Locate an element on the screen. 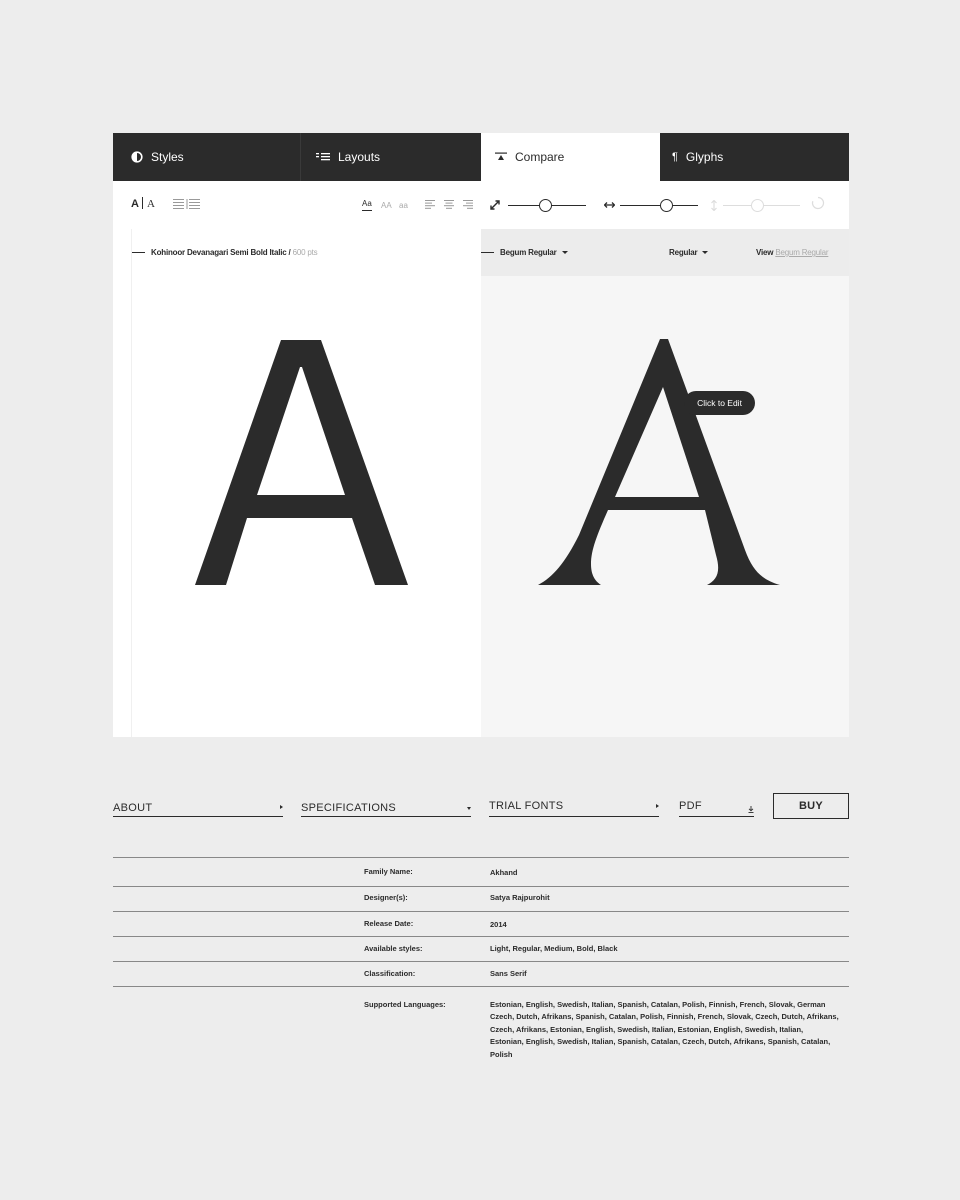 The width and height of the screenshot is (960, 1200). font-compare-icon: AA is located at coordinates (145, 205).